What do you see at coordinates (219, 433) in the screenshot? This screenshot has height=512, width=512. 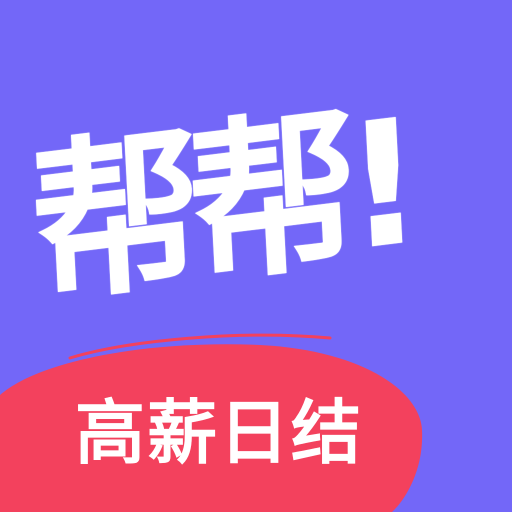 I see `slogan-text: 高薪日结` at bounding box center [219, 433].